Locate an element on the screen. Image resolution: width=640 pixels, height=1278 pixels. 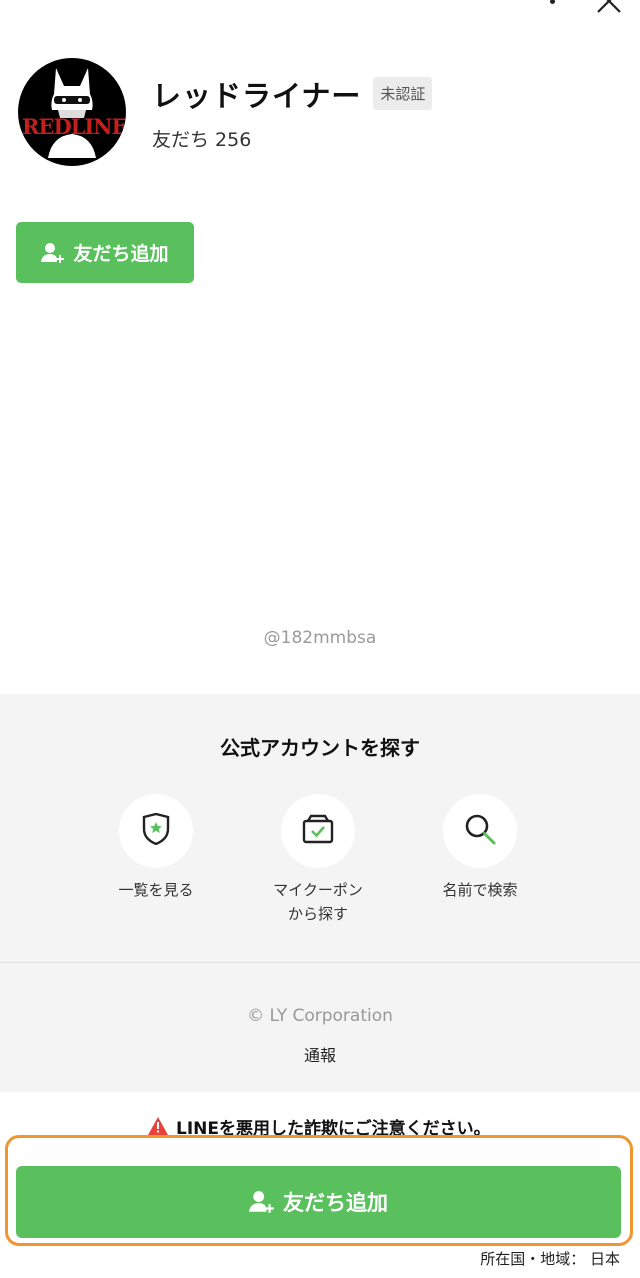
add-friend-button: 友だち追加 is located at coordinates (105, 252).